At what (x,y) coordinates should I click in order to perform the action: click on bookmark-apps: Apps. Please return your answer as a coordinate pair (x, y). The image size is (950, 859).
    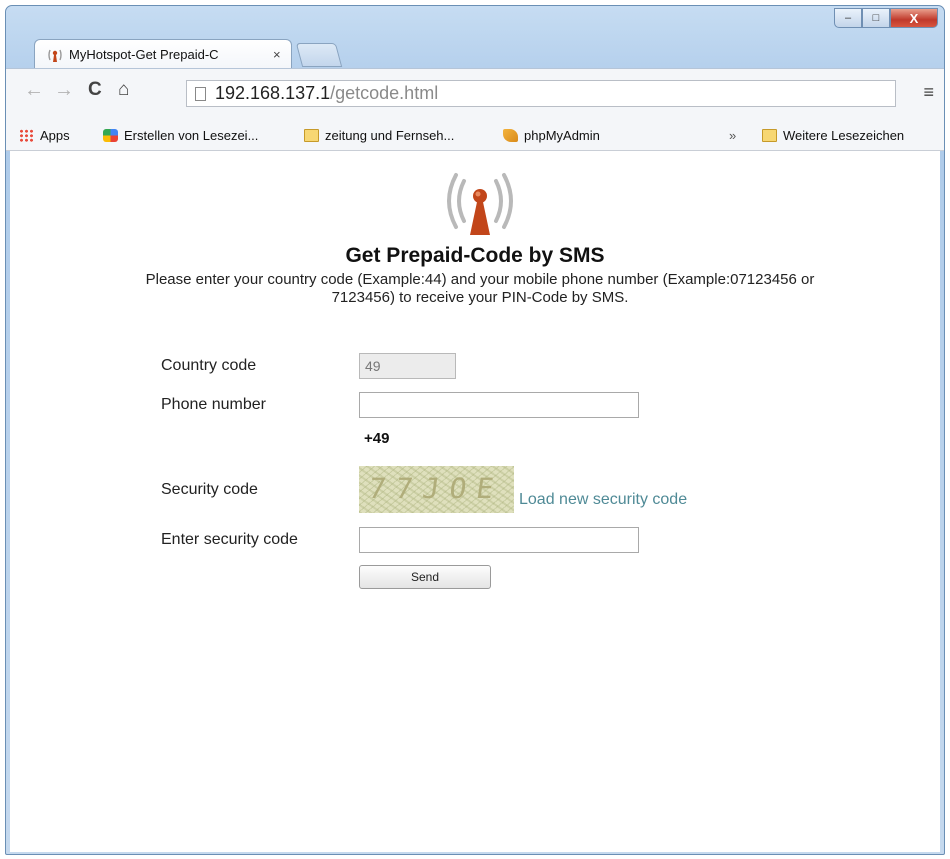
    Looking at the image, I should click on (44, 135).